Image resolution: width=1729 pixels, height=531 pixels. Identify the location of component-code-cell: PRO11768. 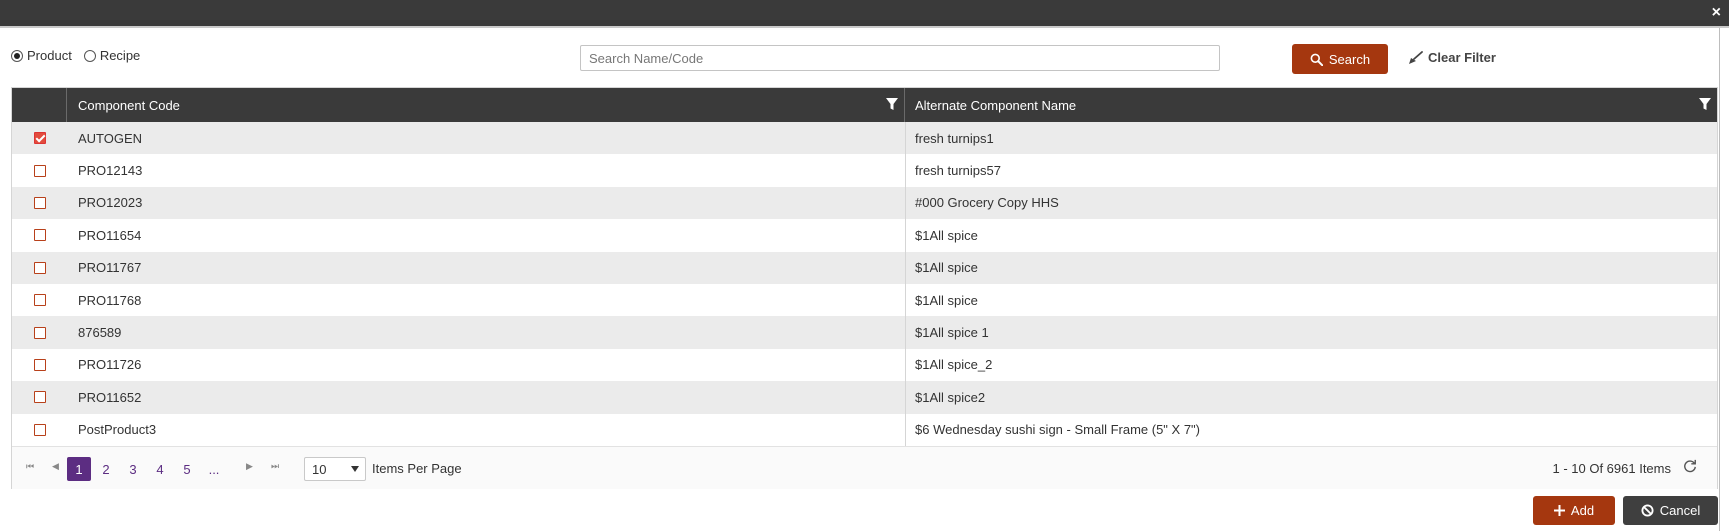
(110, 300).